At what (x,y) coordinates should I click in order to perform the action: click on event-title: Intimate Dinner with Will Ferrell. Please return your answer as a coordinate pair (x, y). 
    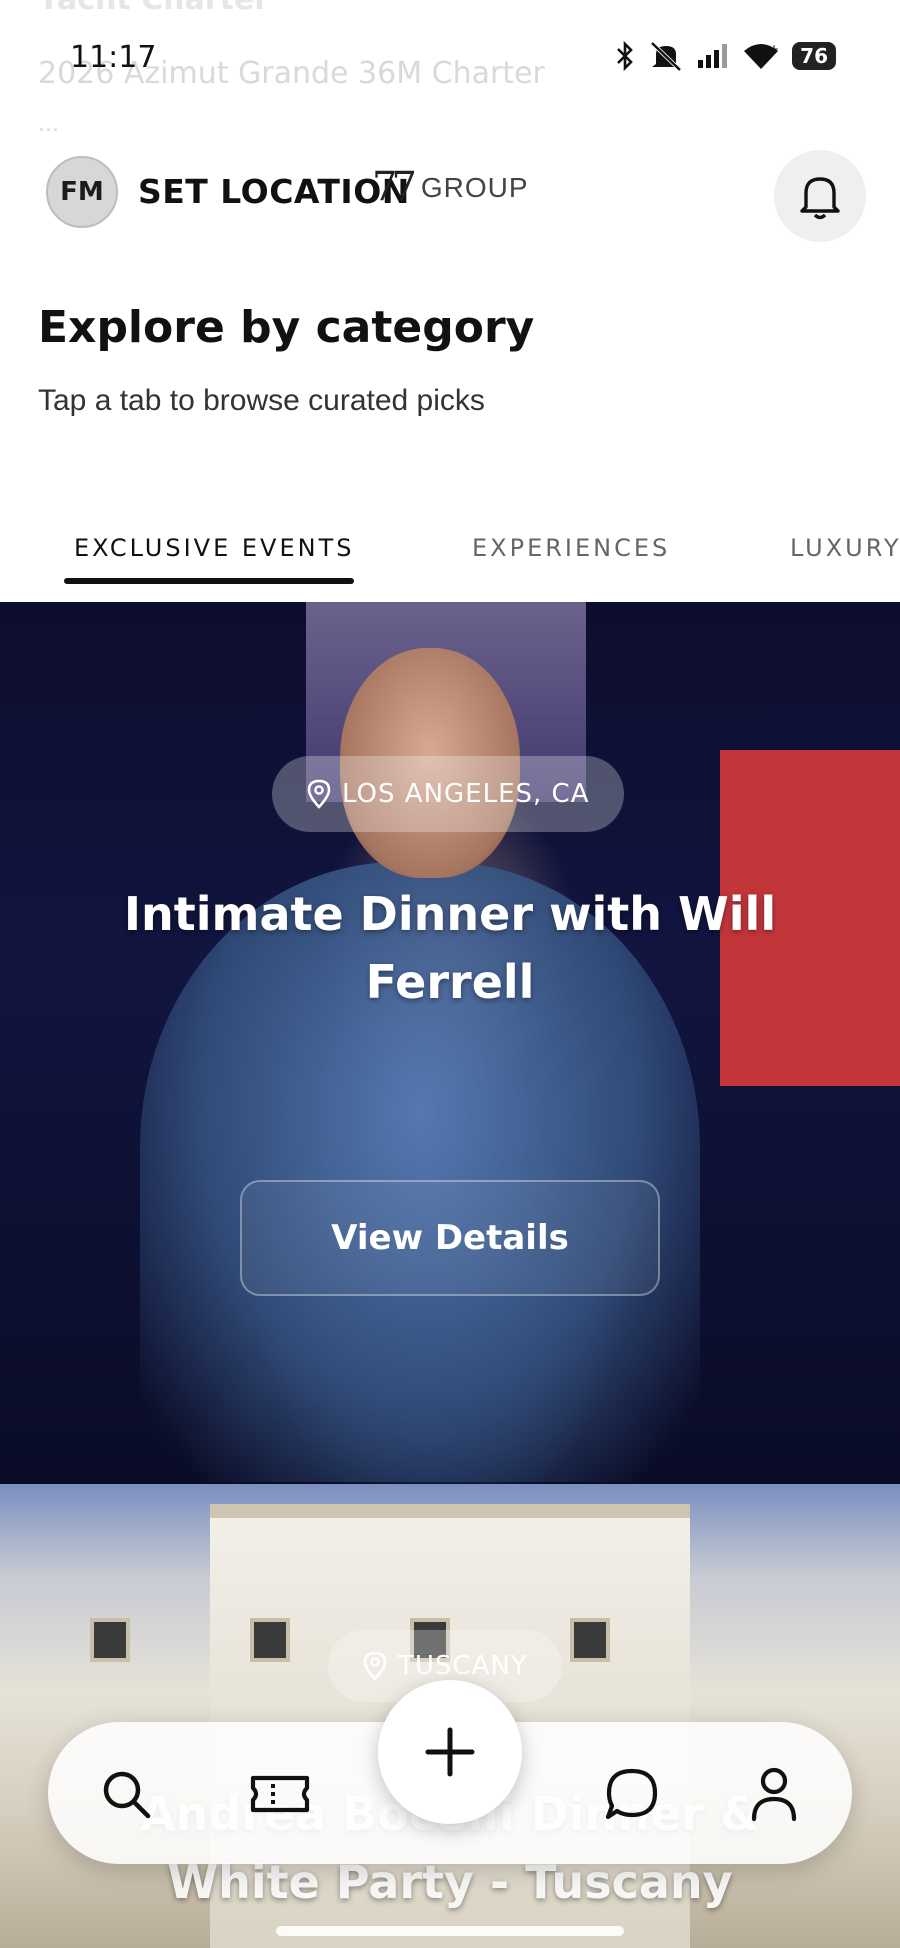
    Looking at the image, I should click on (450, 948).